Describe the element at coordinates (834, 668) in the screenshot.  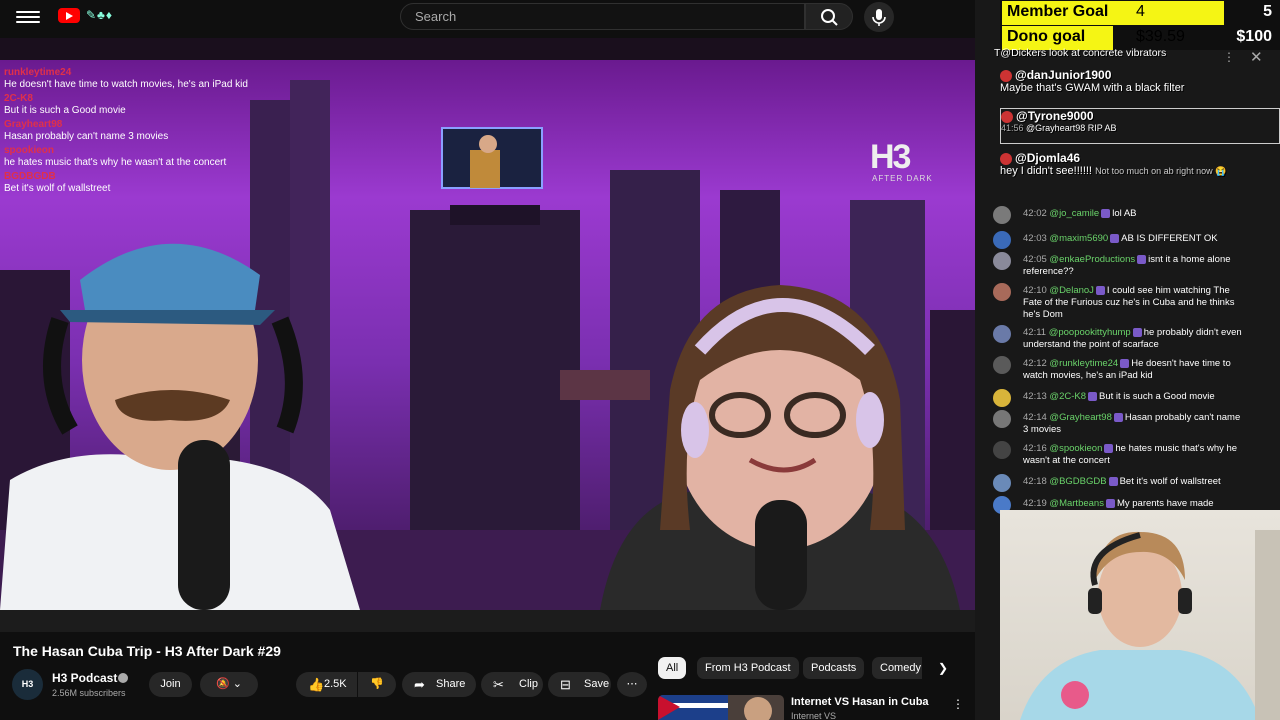
I see `chip-podcasts: Podcasts` at that location.